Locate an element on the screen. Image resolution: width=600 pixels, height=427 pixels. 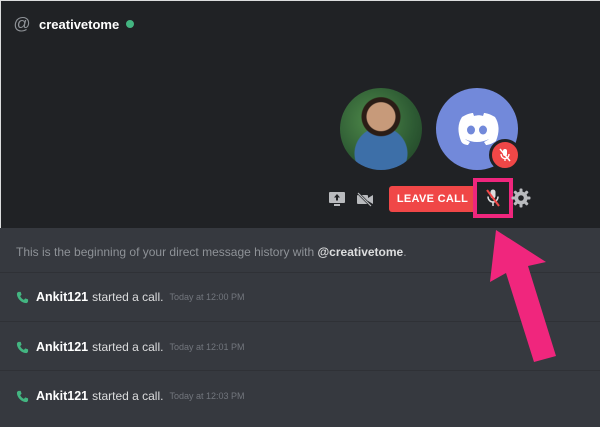
call-controls: LEAVE CALL is located at coordinates (401, 199).